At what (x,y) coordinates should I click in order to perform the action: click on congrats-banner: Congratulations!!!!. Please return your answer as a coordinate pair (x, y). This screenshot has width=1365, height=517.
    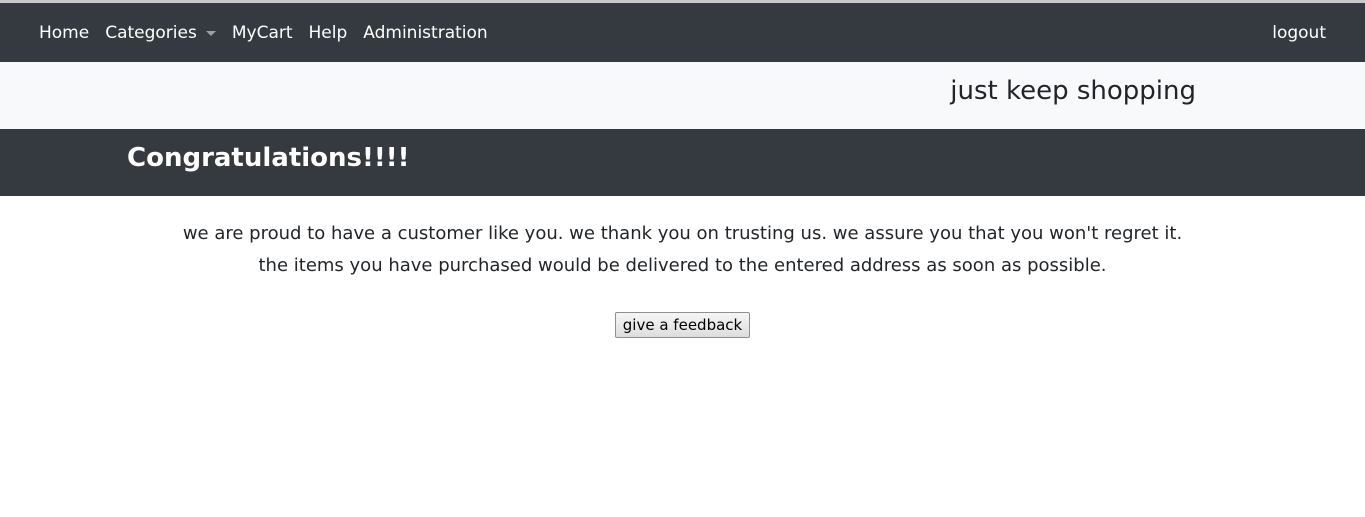
    Looking at the image, I should click on (682, 162).